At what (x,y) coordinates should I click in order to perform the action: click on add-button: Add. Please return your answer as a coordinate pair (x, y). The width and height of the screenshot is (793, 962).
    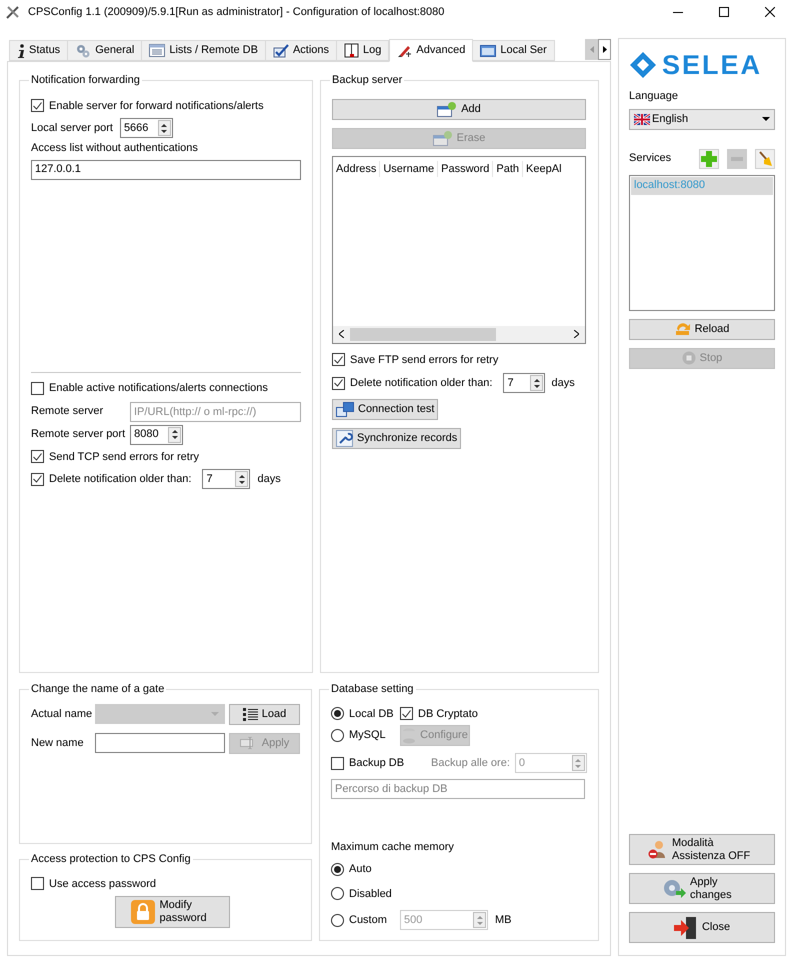
    Looking at the image, I should click on (459, 109).